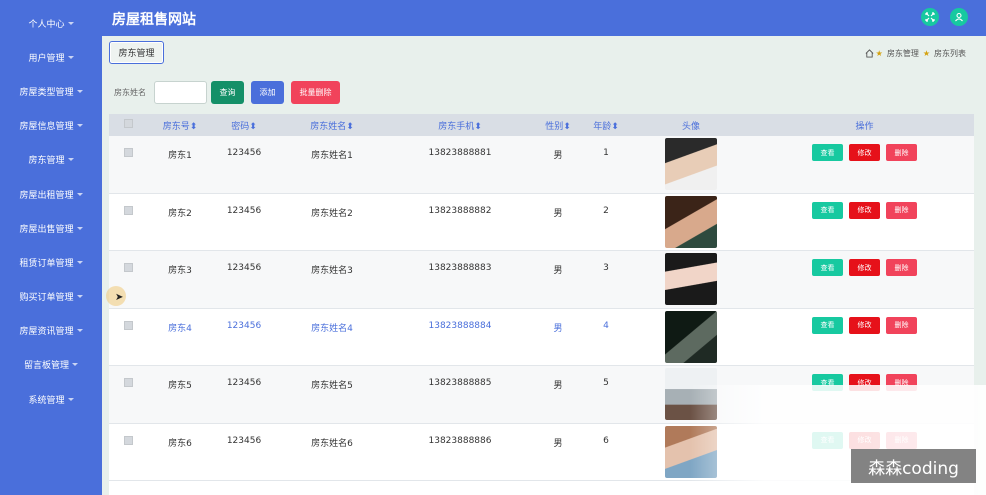 The image size is (986, 495). What do you see at coordinates (180, 386) in the screenshot?
I see `cell-id: 房东5` at bounding box center [180, 386].